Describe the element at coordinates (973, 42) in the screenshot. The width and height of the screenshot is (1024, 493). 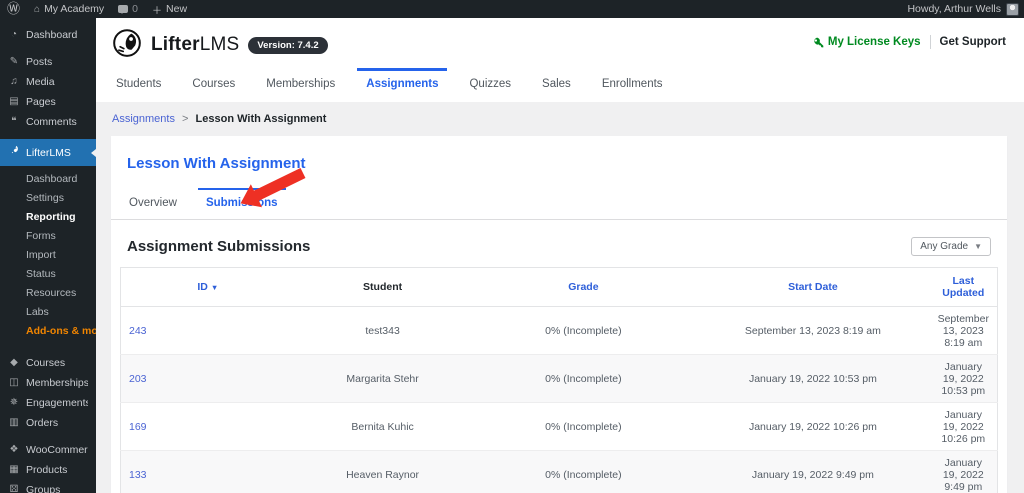
I see `get-support-link: Get Support` at that location.